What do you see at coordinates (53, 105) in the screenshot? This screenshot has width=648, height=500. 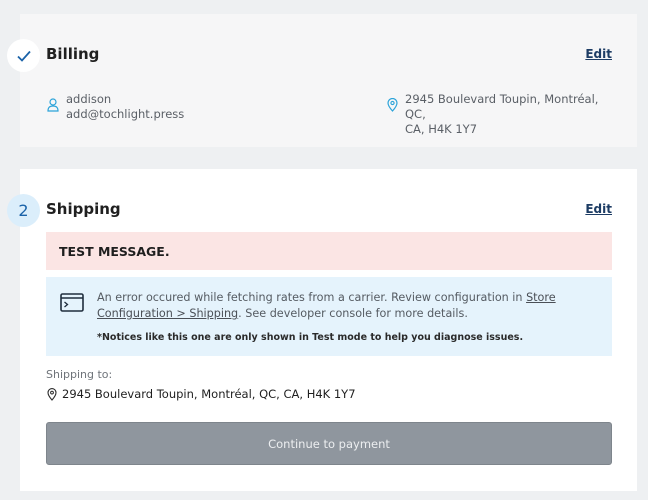 I see `user-icon` at bounding box center [53, 105].